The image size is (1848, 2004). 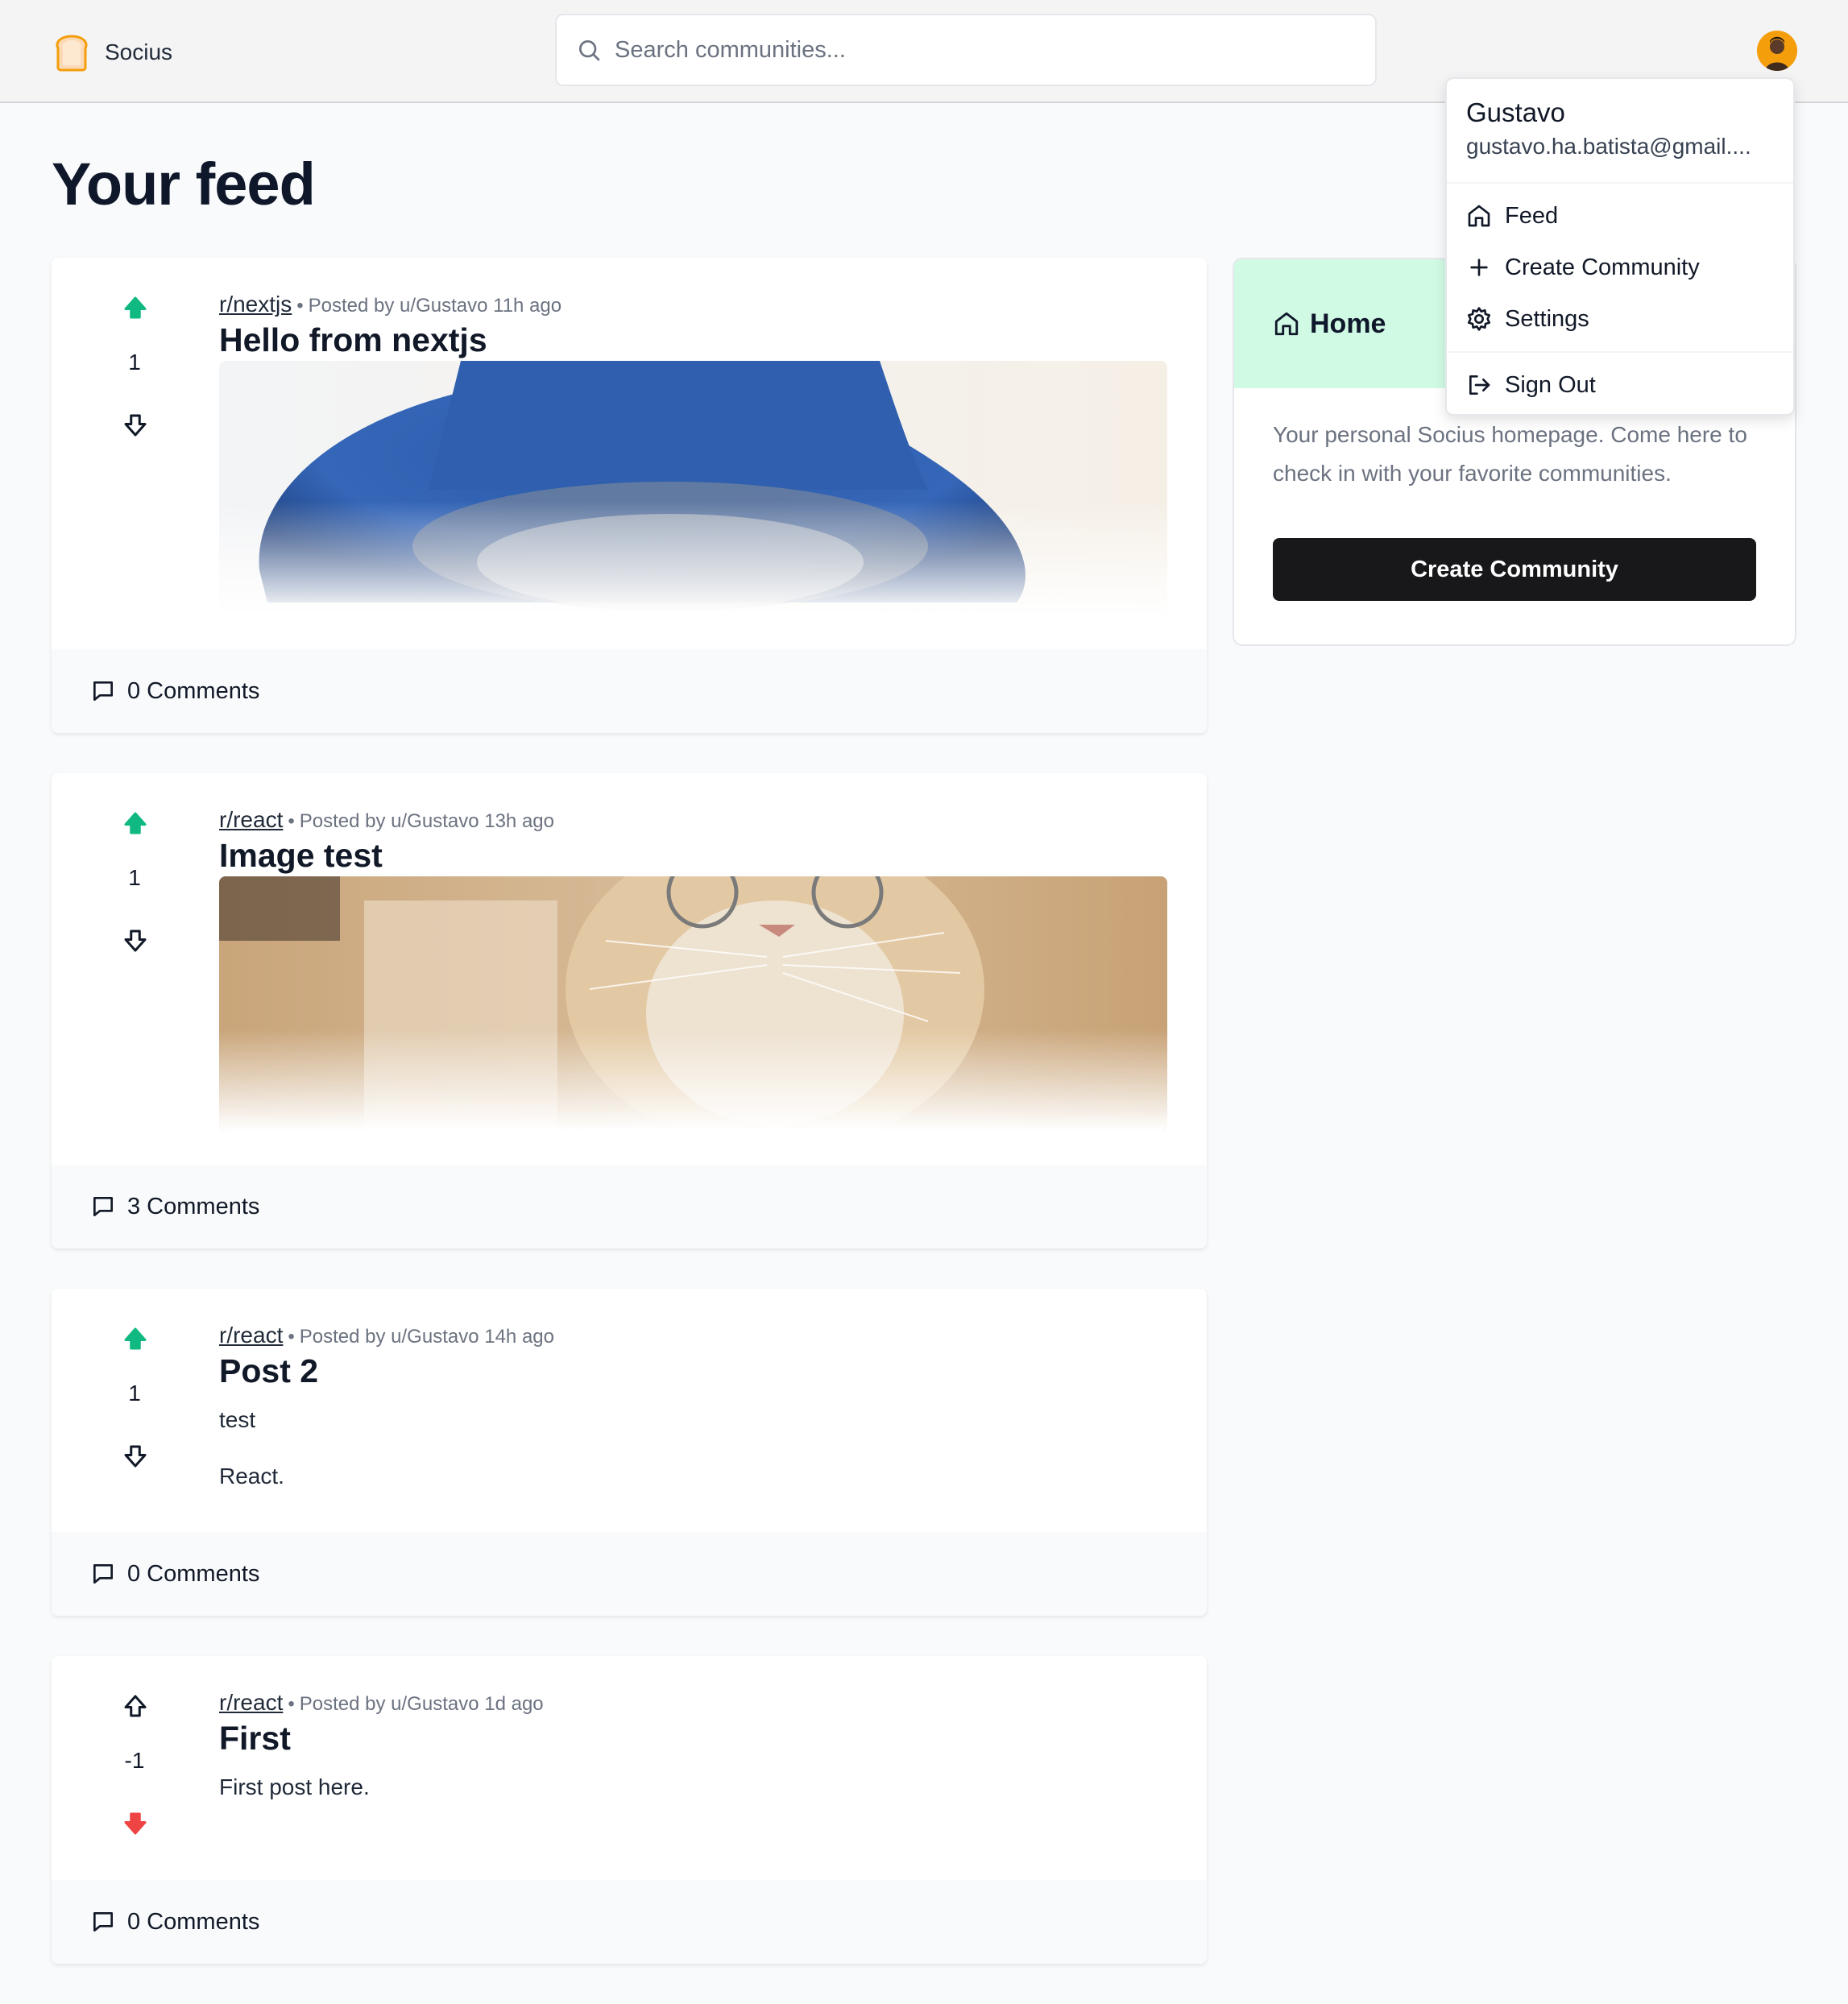 I want to click on post-meta: r/react • Posted by u/Gustavo 13h ago, so click(x=386, y=819).